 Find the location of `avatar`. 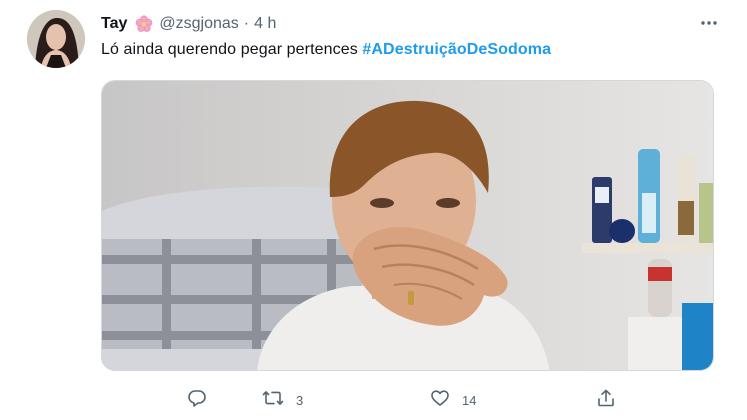

avatar is located at coordinates (56, 39).